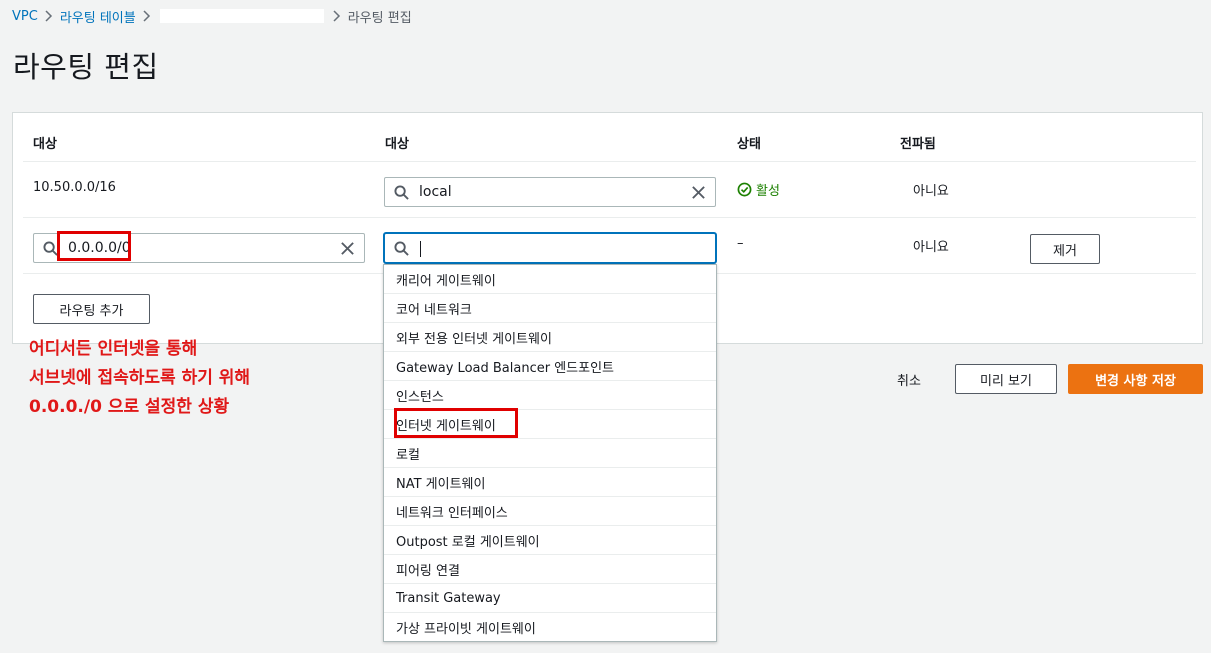 The height and width of the screenshot is (653, 1211). I want to click on header-destination: 대상, so click(45, 144).